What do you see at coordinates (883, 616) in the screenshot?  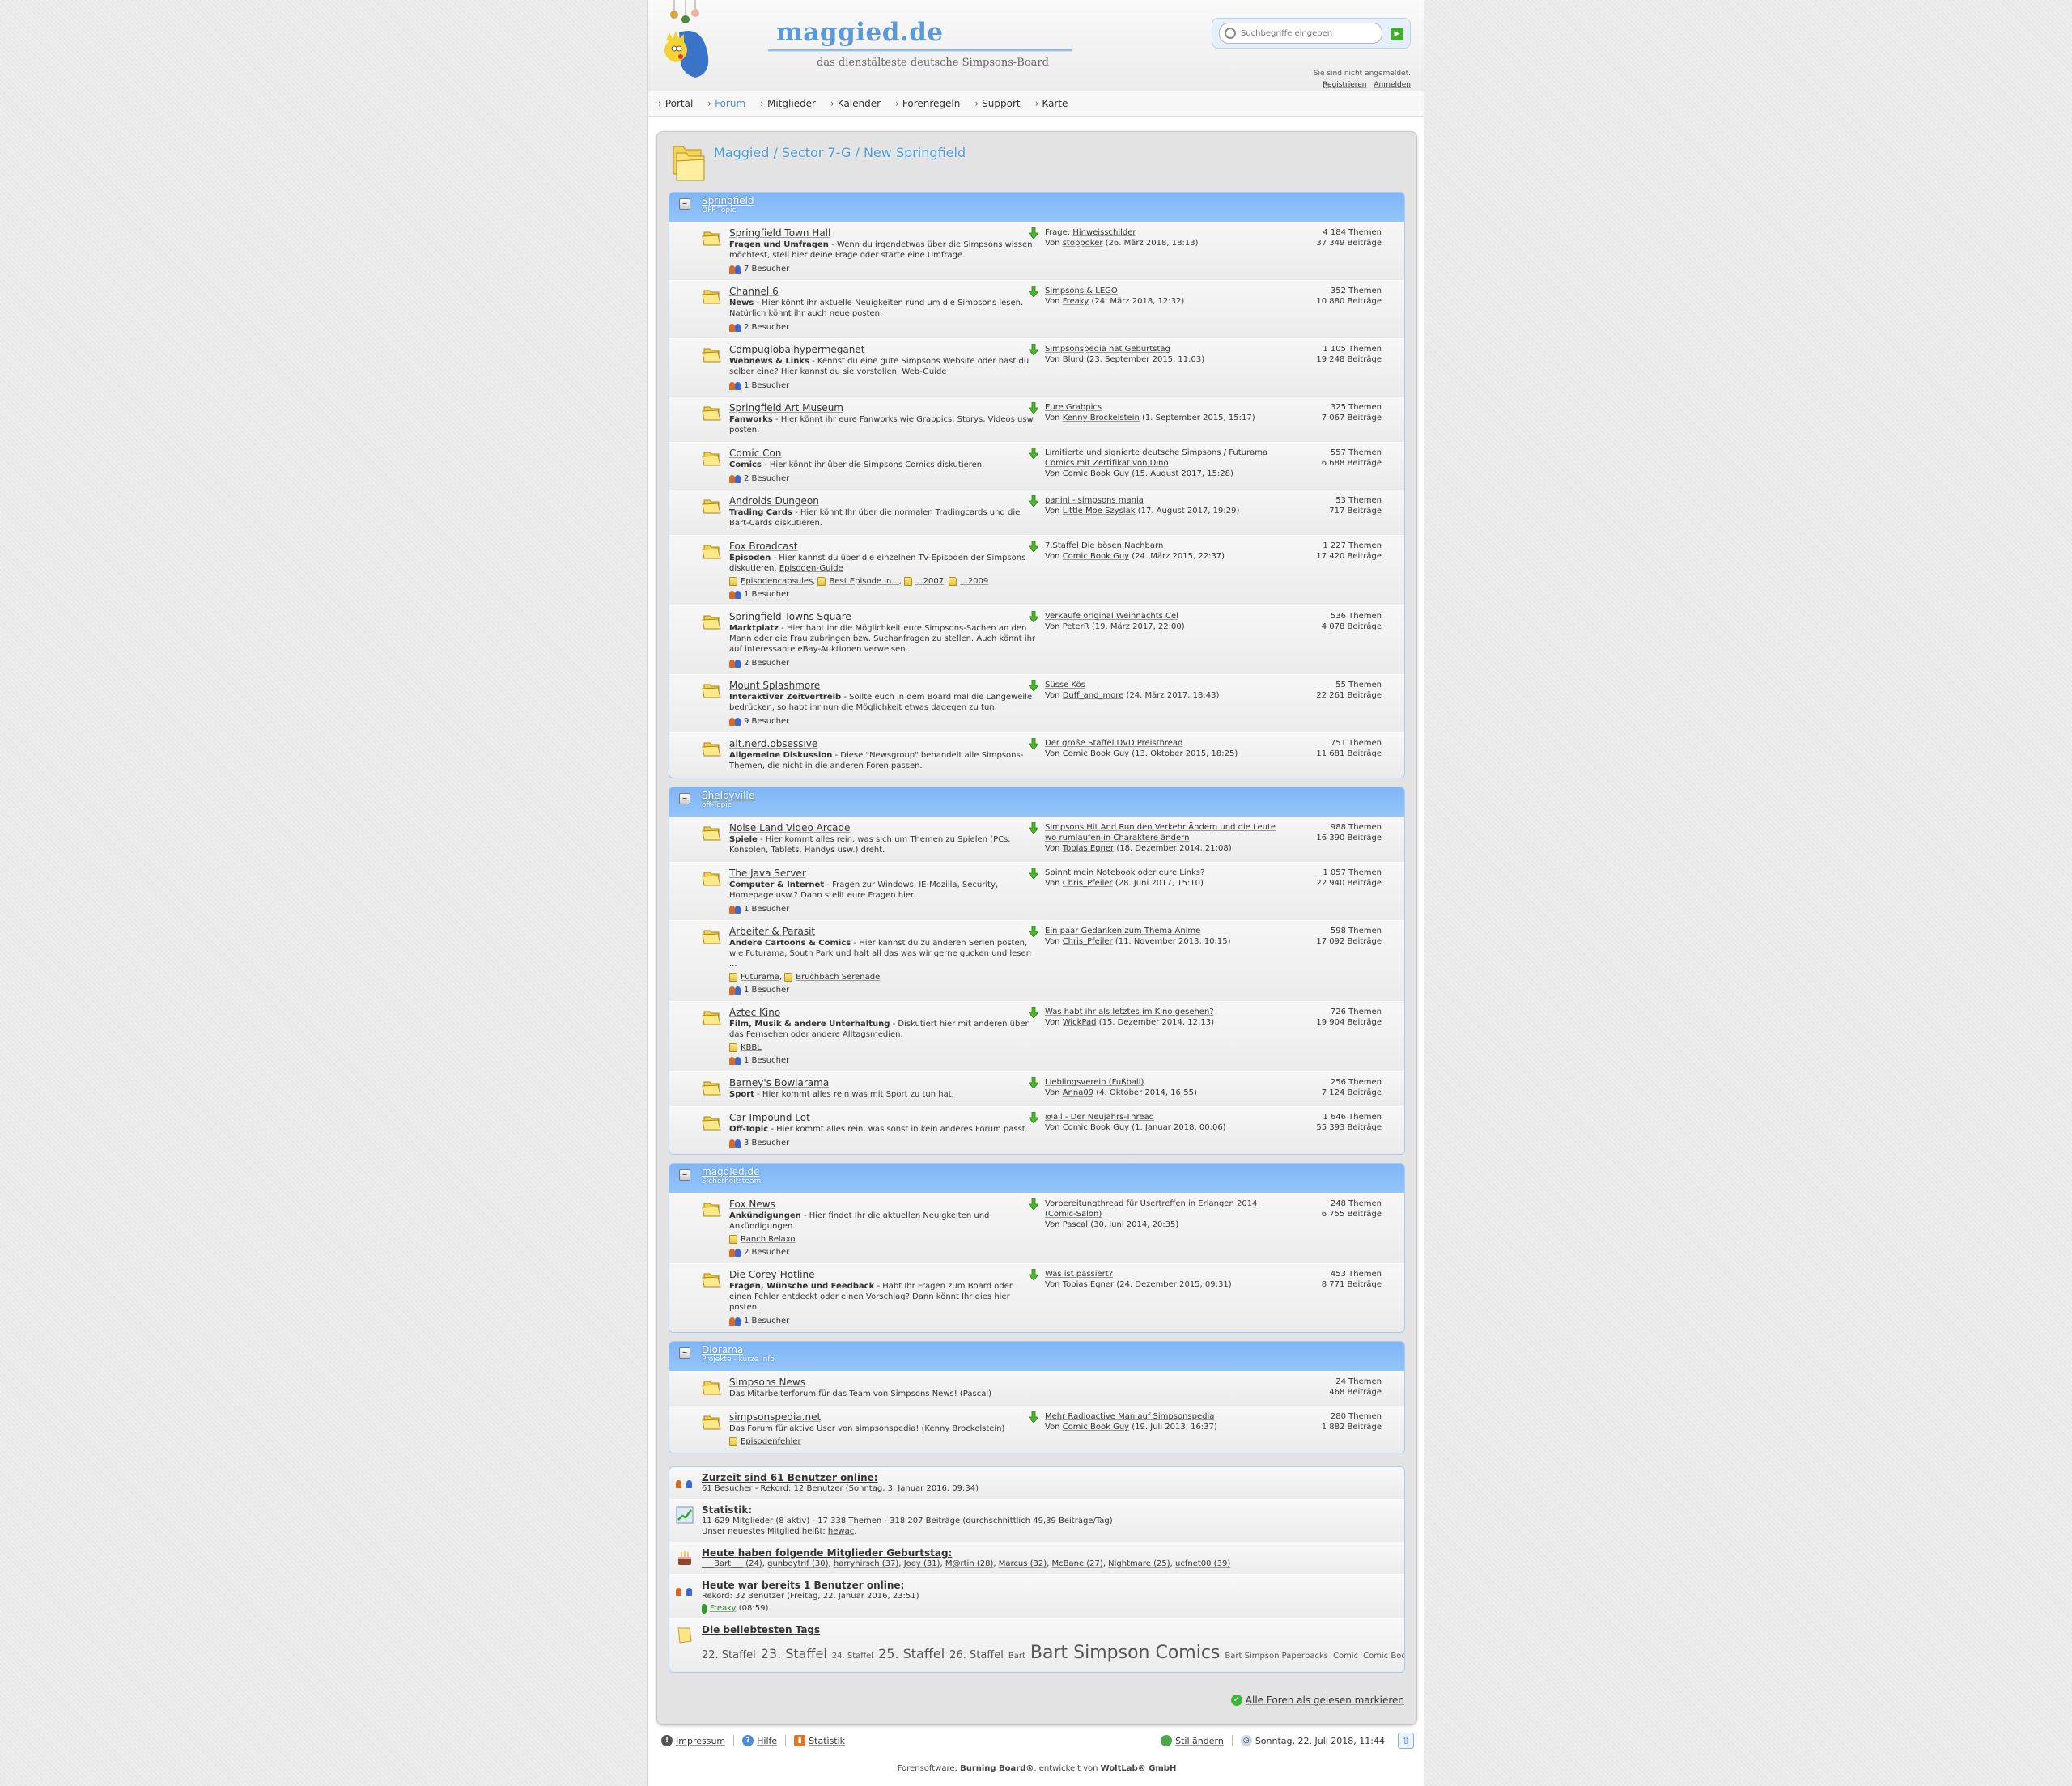 I see `board-title-link: Springfield Towns Square` at bounding box center [883, 616].